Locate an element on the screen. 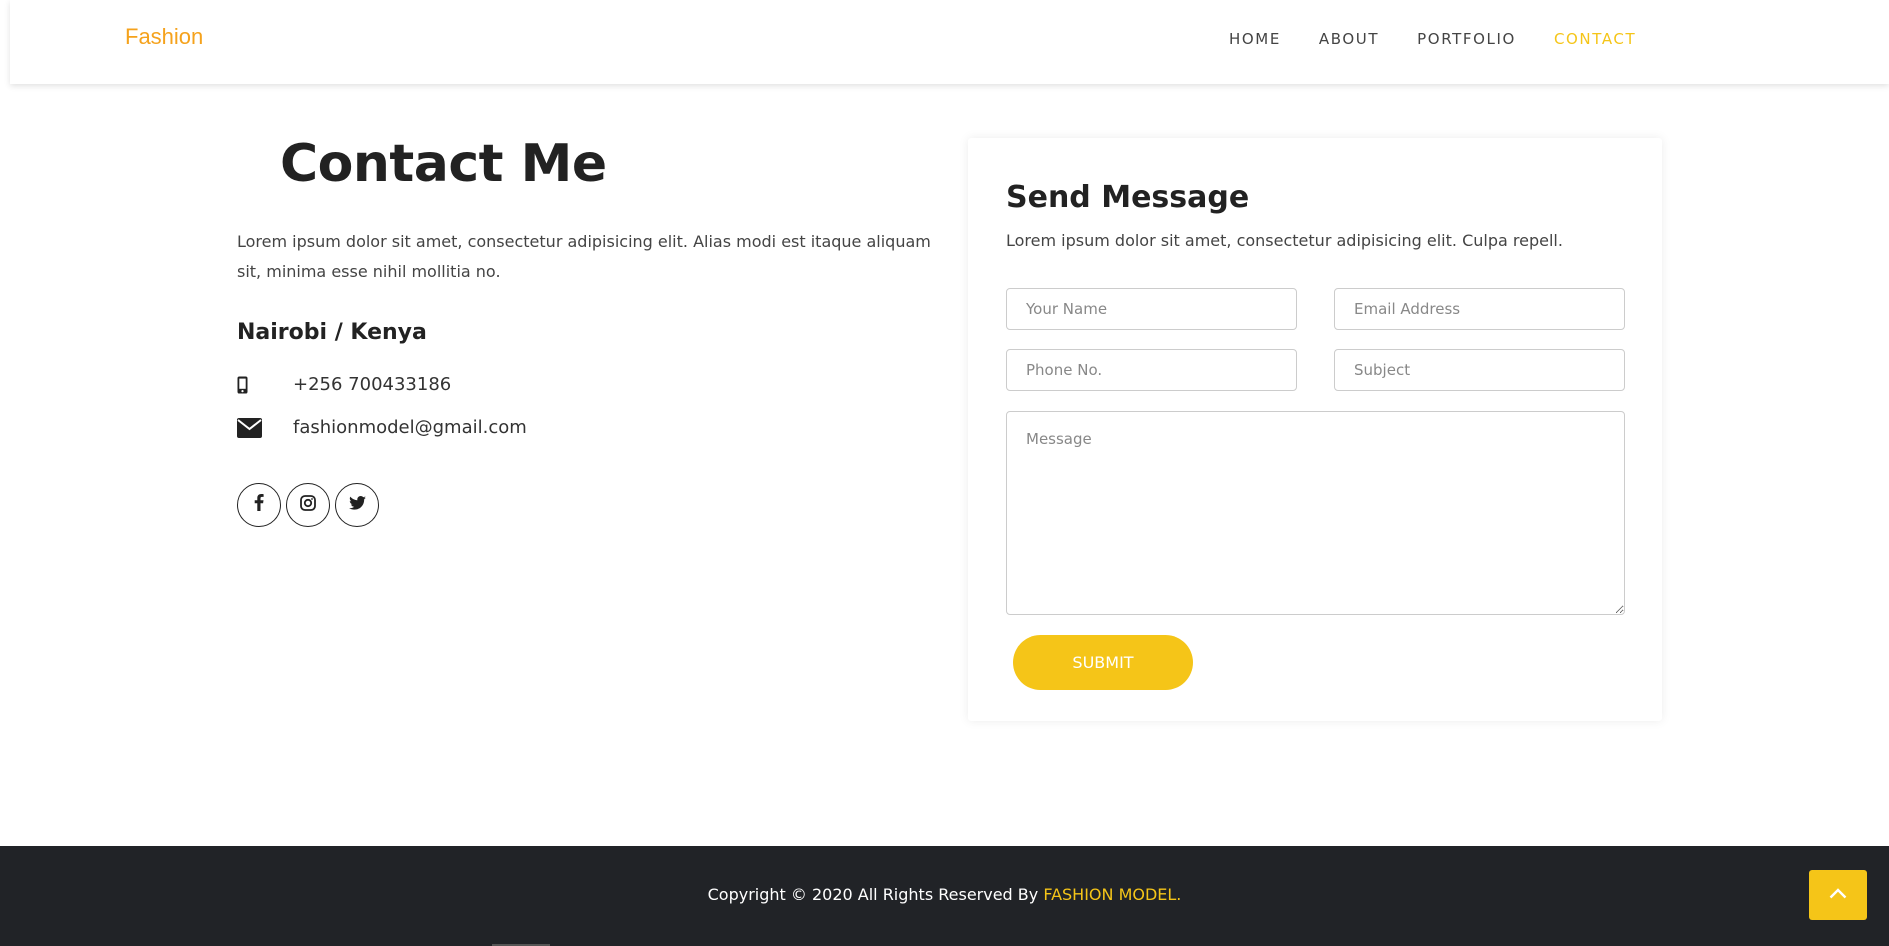 The width and height of the screenshot is (1889, 946). message-field is located at coordinates (1315, 513).